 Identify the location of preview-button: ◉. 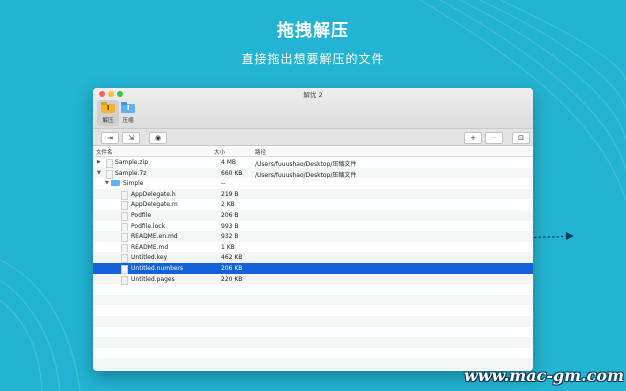
(158, 138).